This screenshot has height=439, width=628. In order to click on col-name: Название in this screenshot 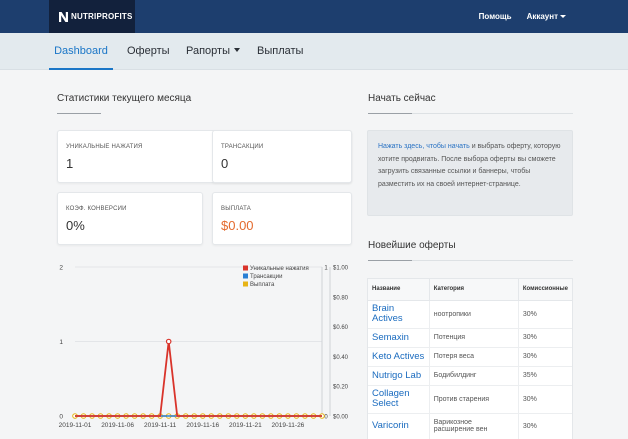, I will do `click(399, 290)`.